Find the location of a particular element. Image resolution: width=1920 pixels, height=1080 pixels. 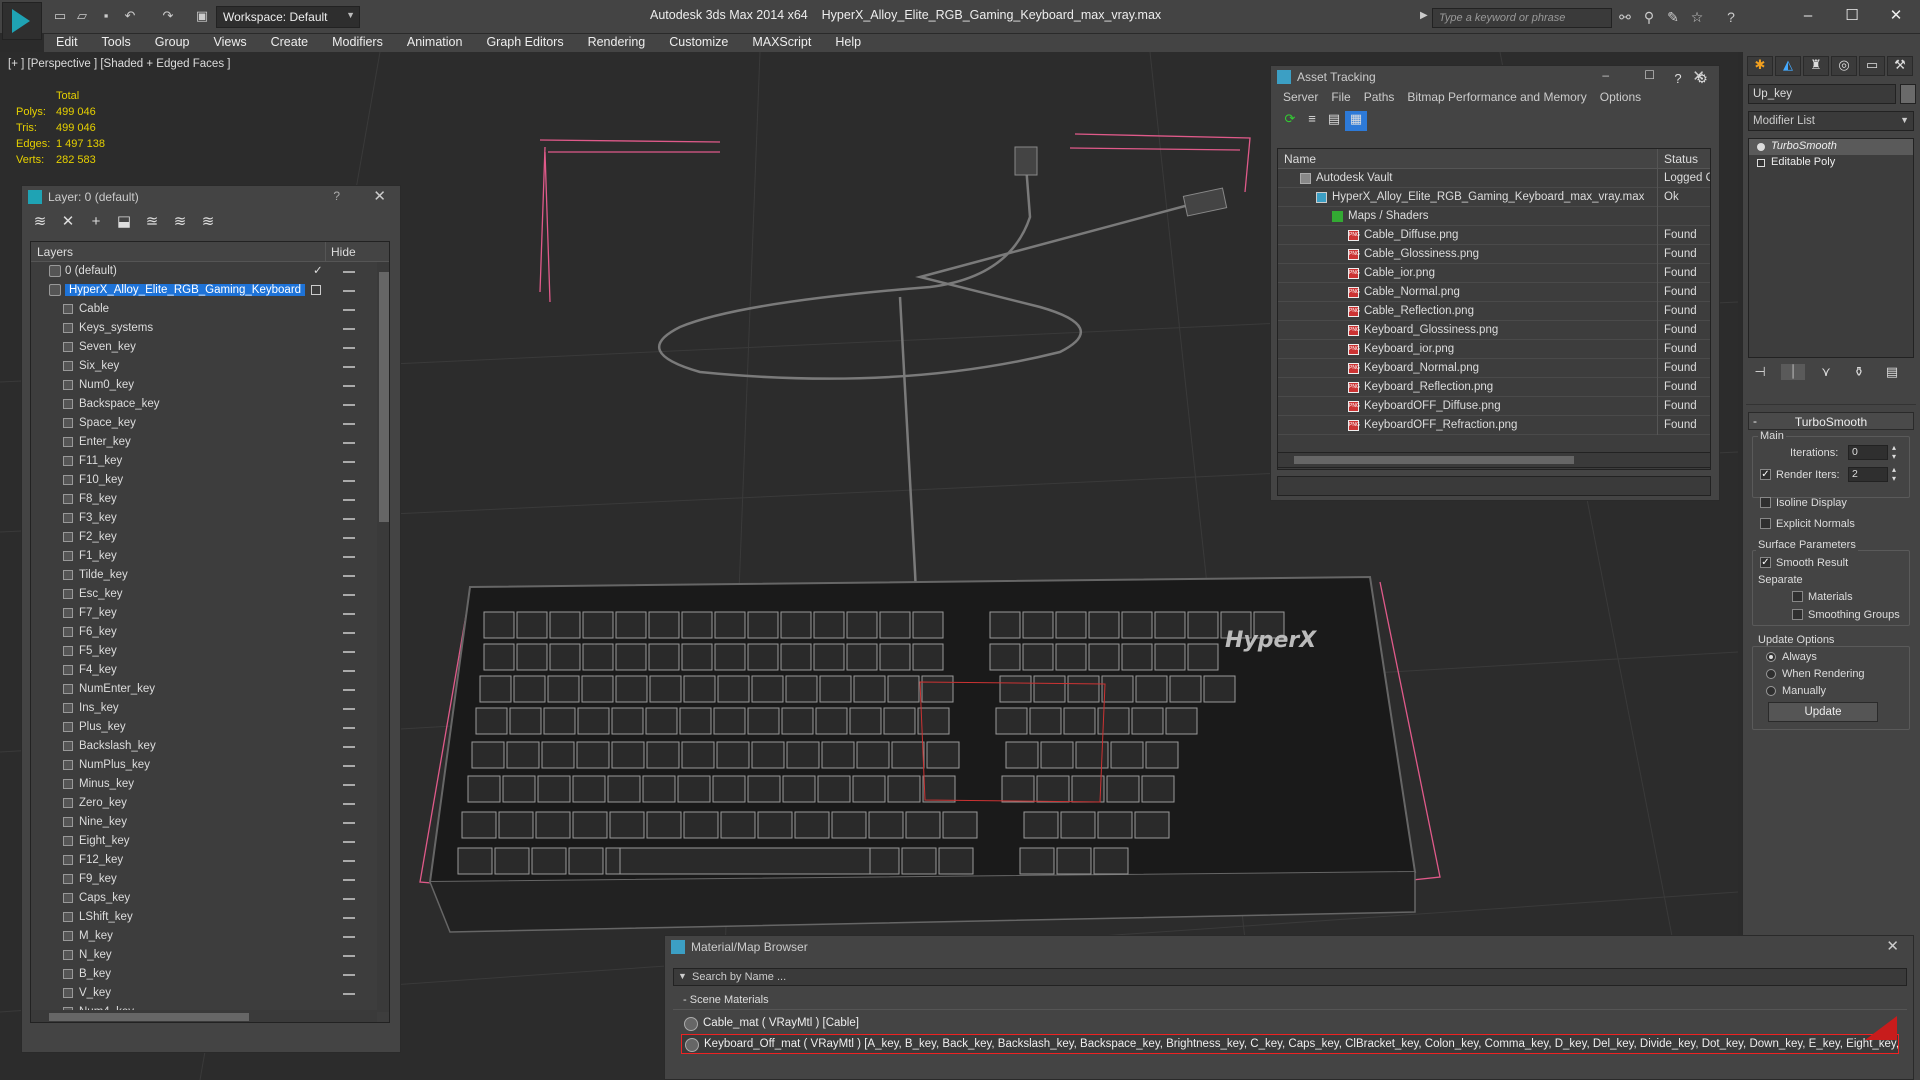

object-row: F9_key is located at coordinates (210, 879).